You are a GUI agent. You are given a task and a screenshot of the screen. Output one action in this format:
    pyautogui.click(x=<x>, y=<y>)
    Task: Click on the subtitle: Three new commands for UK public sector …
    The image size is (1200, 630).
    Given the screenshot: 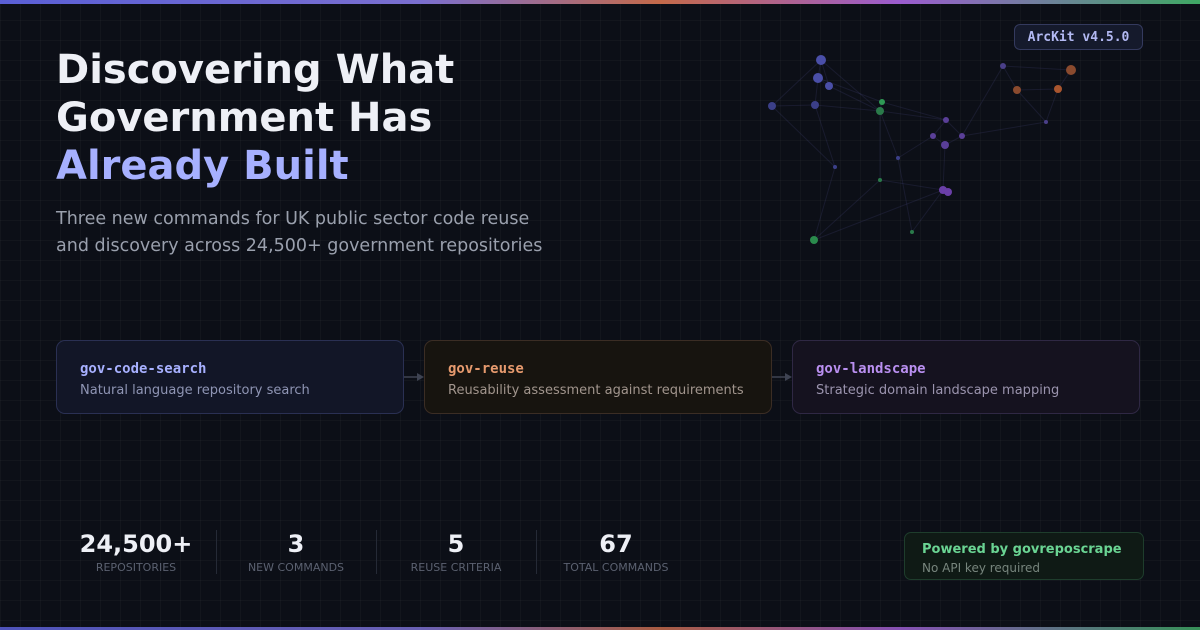 What is the action you would take?
    pyautogui.click(x=299, y=233)
    